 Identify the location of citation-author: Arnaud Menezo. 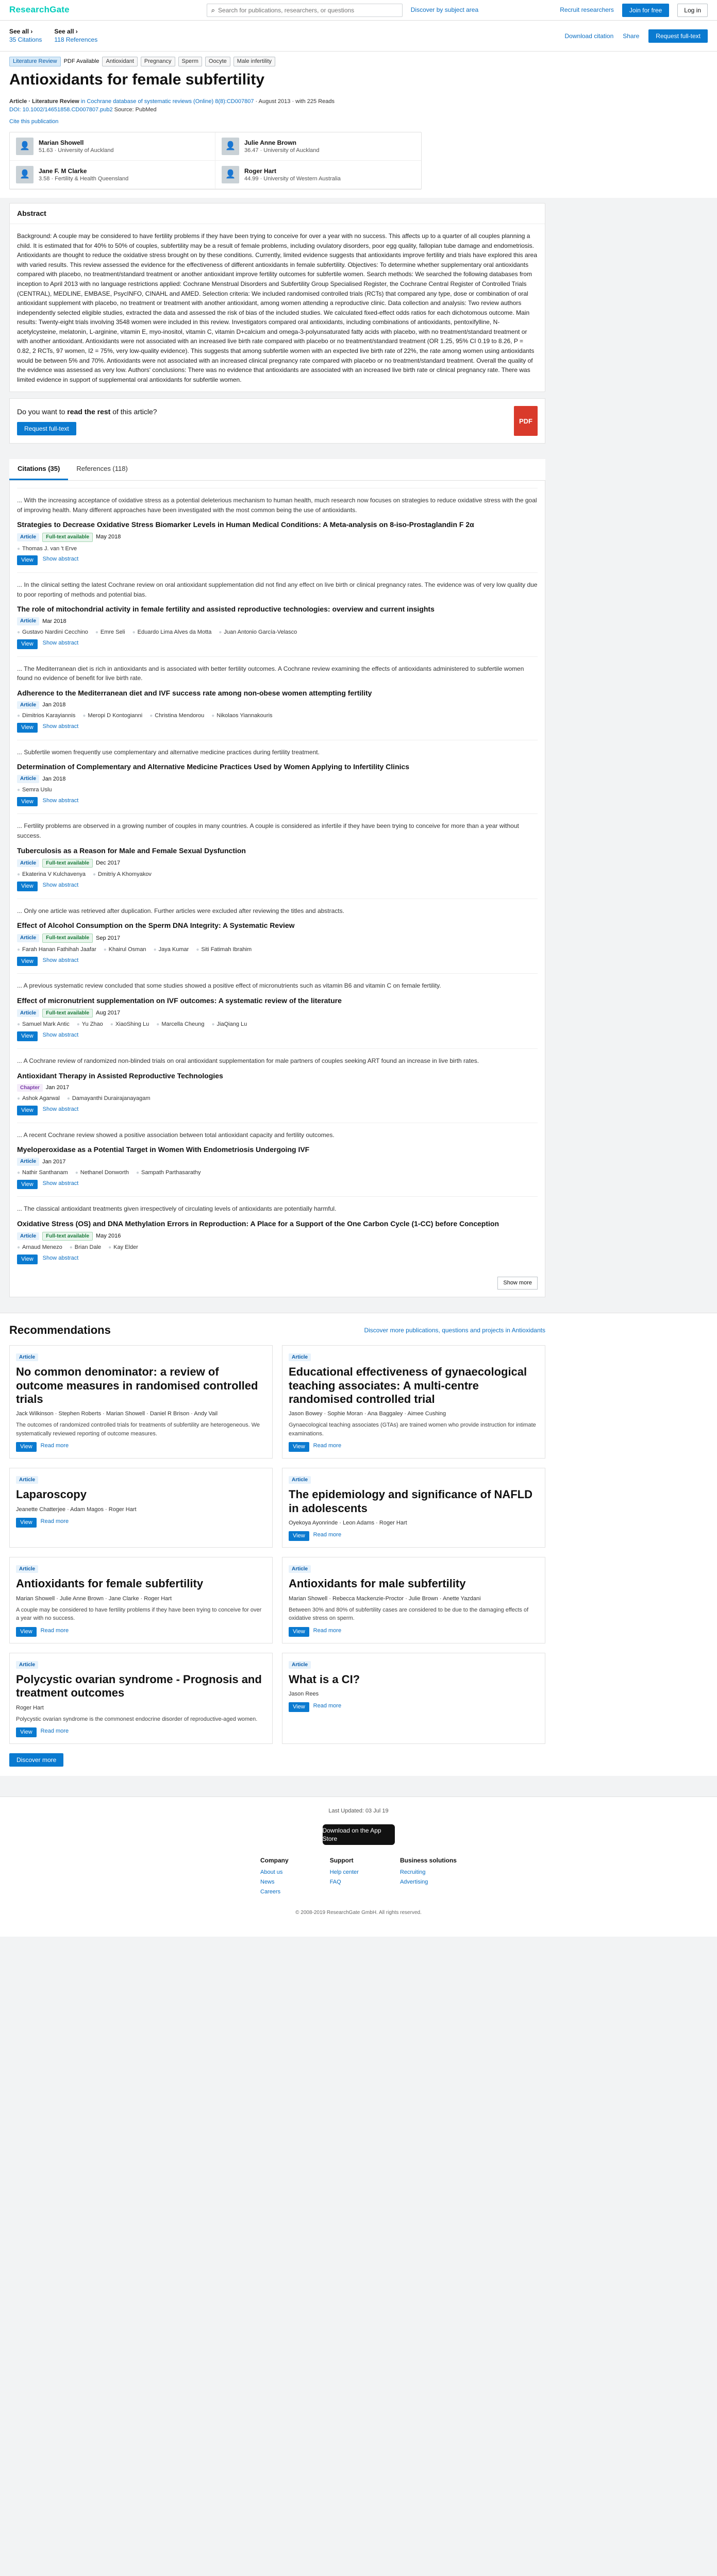
(39, 1247).